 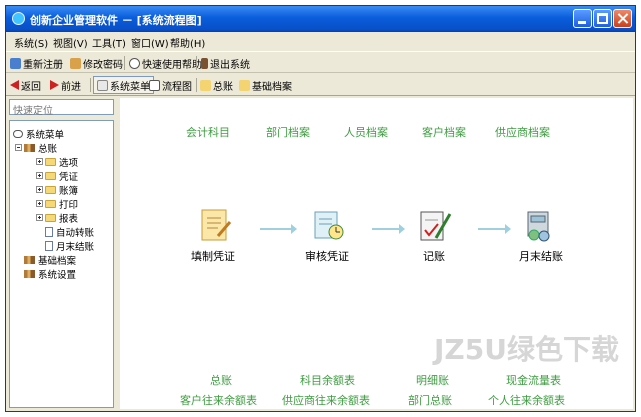 What do you see at coordinates (216, 85) in the screenshot?
I see `ledger-button: 总账` at bounding box center [216, 85].